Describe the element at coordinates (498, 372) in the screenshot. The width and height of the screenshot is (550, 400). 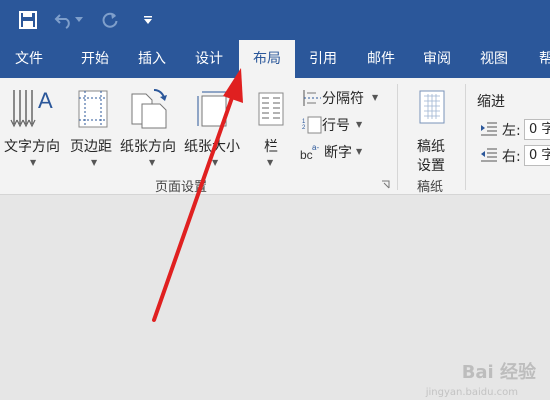
I see `watermark-logo: Bai 经验` at that location.